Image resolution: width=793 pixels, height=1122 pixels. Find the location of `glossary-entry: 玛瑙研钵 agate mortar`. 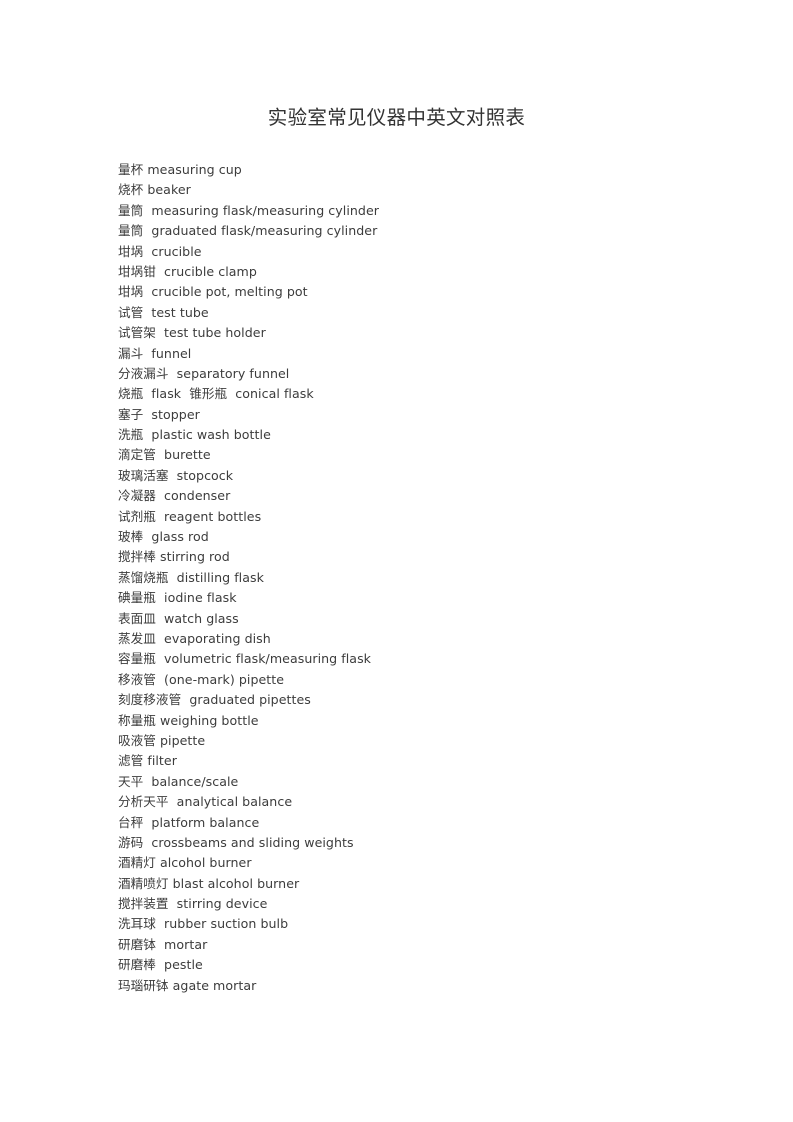

glossary-entry: 玛瑙研钵 agate mortar is located at coordinates (187, 985).